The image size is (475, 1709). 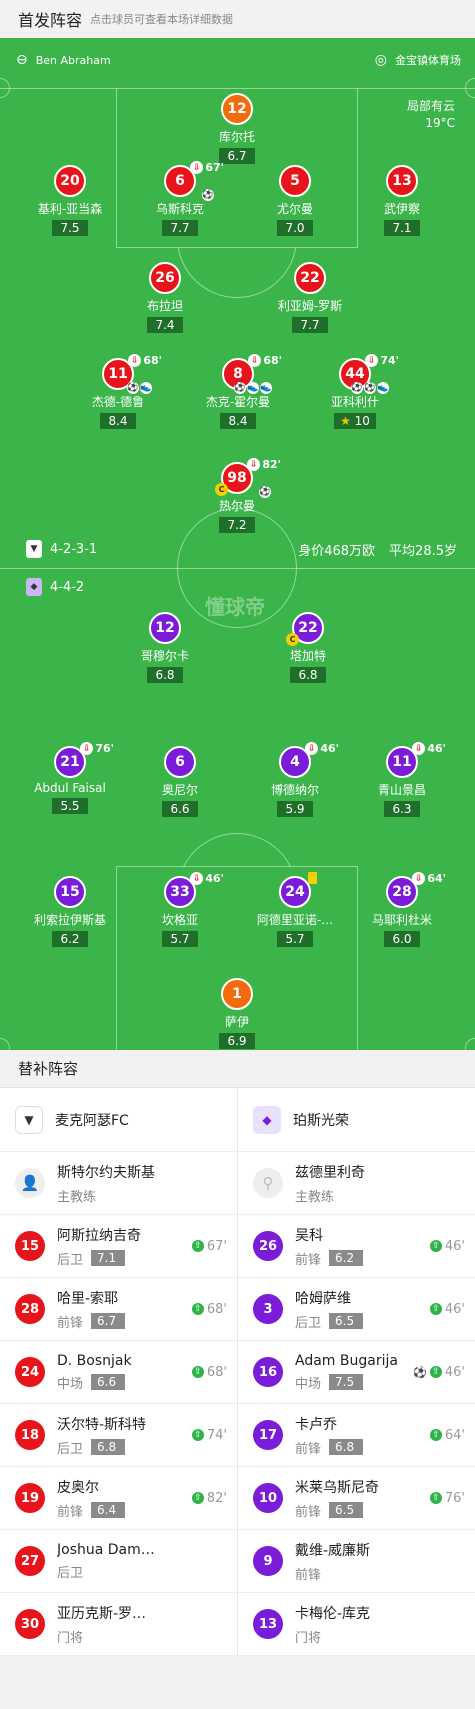 I want to click on away-team-logo-icon: ◆, so click(x=267, y=1119).